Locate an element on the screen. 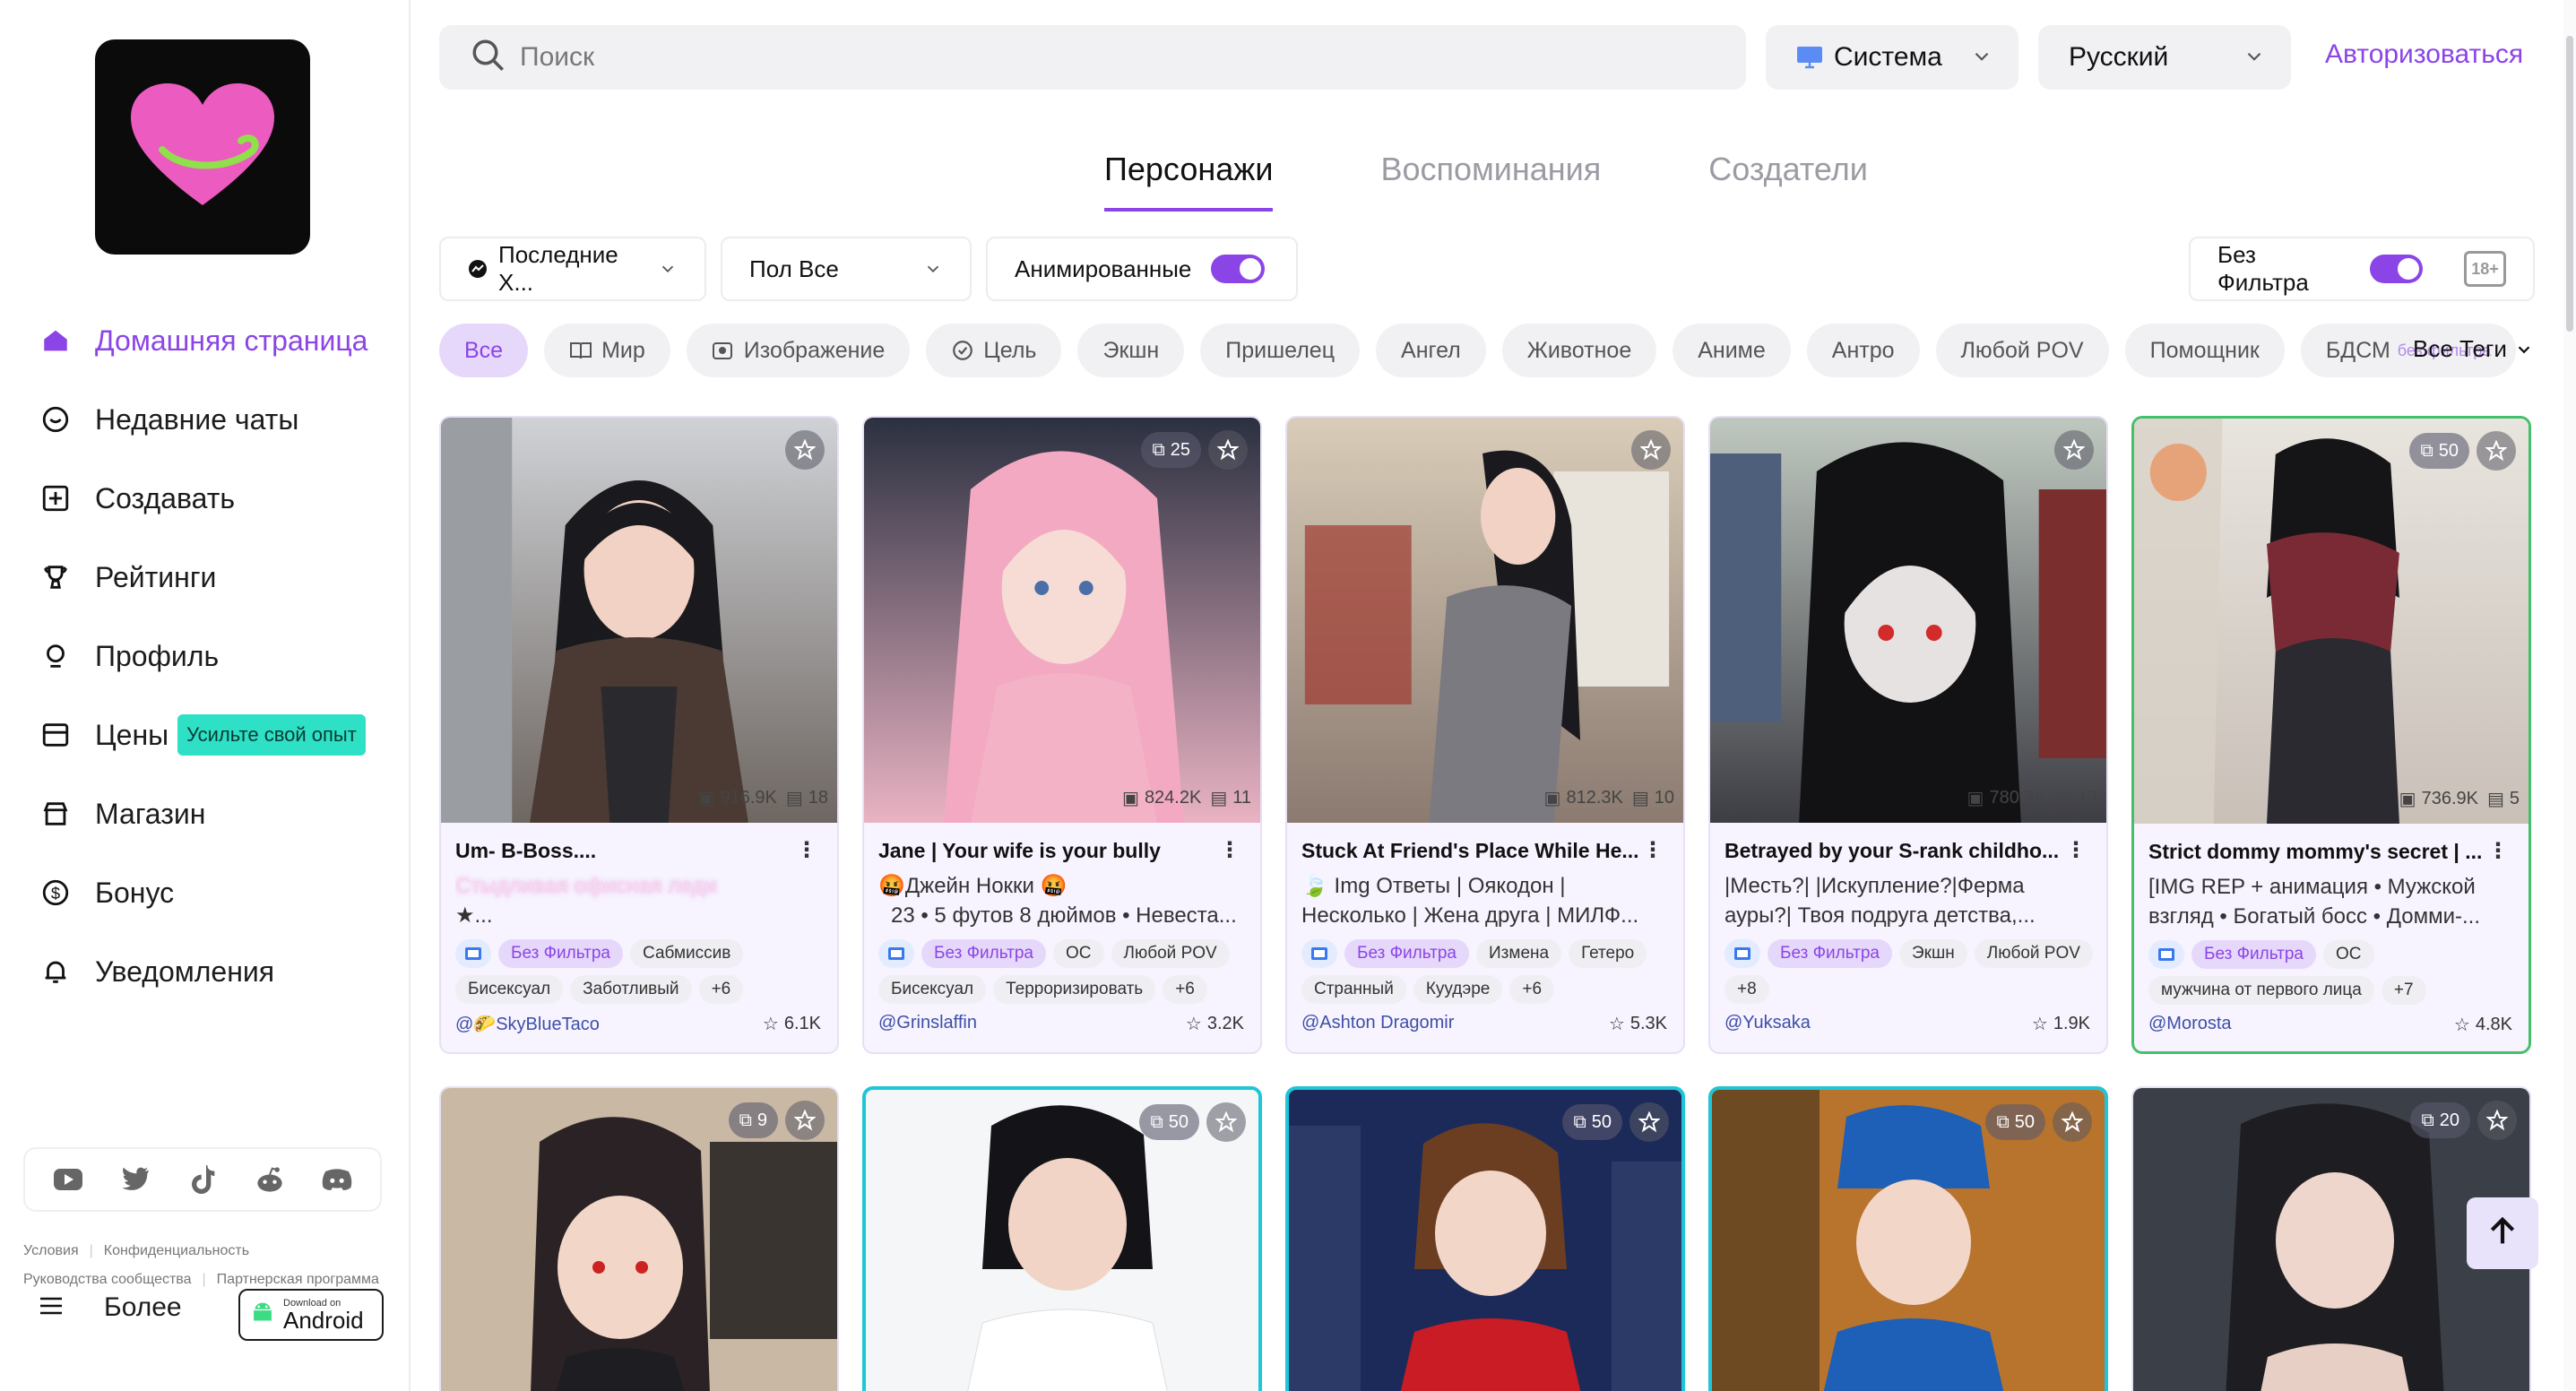 This screenshot has height=1391, width=2576. nav-bonus: $ Бонус is located at coordinates (215, 892).